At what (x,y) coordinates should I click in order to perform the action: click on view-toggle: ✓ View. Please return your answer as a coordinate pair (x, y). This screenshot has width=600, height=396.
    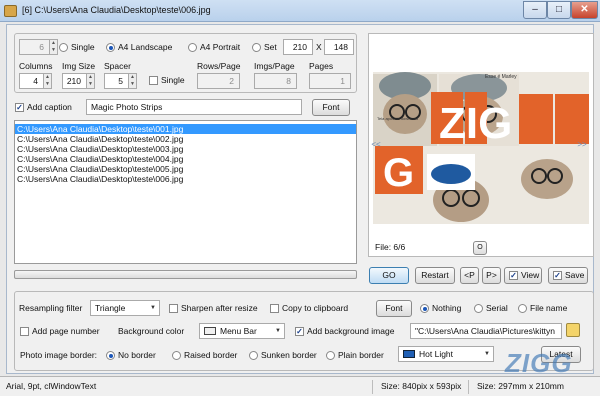
    Looking at the image, I should click on (523, 275).